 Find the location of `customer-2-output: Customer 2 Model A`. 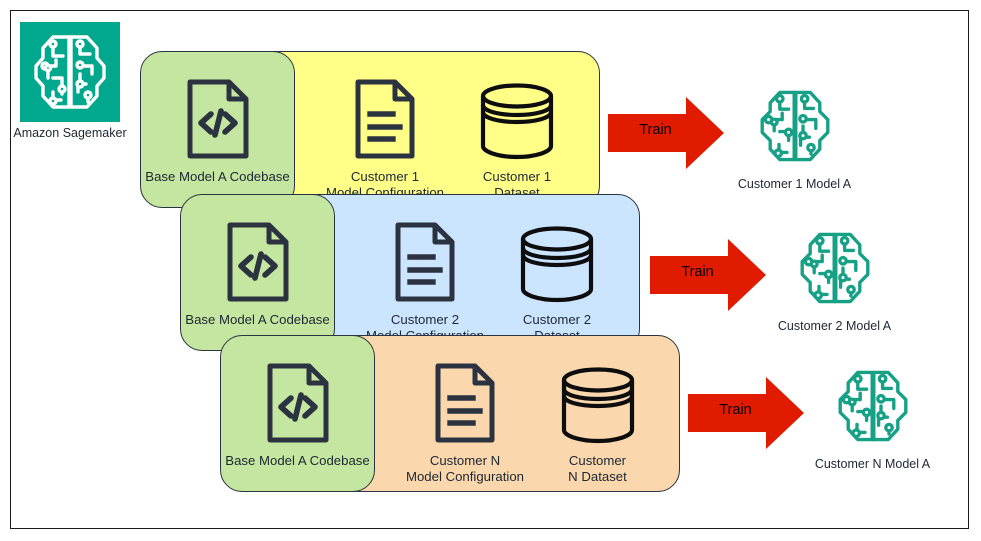

customer-2-output: Customer 2 Model A is located at coordinates (834, 280).